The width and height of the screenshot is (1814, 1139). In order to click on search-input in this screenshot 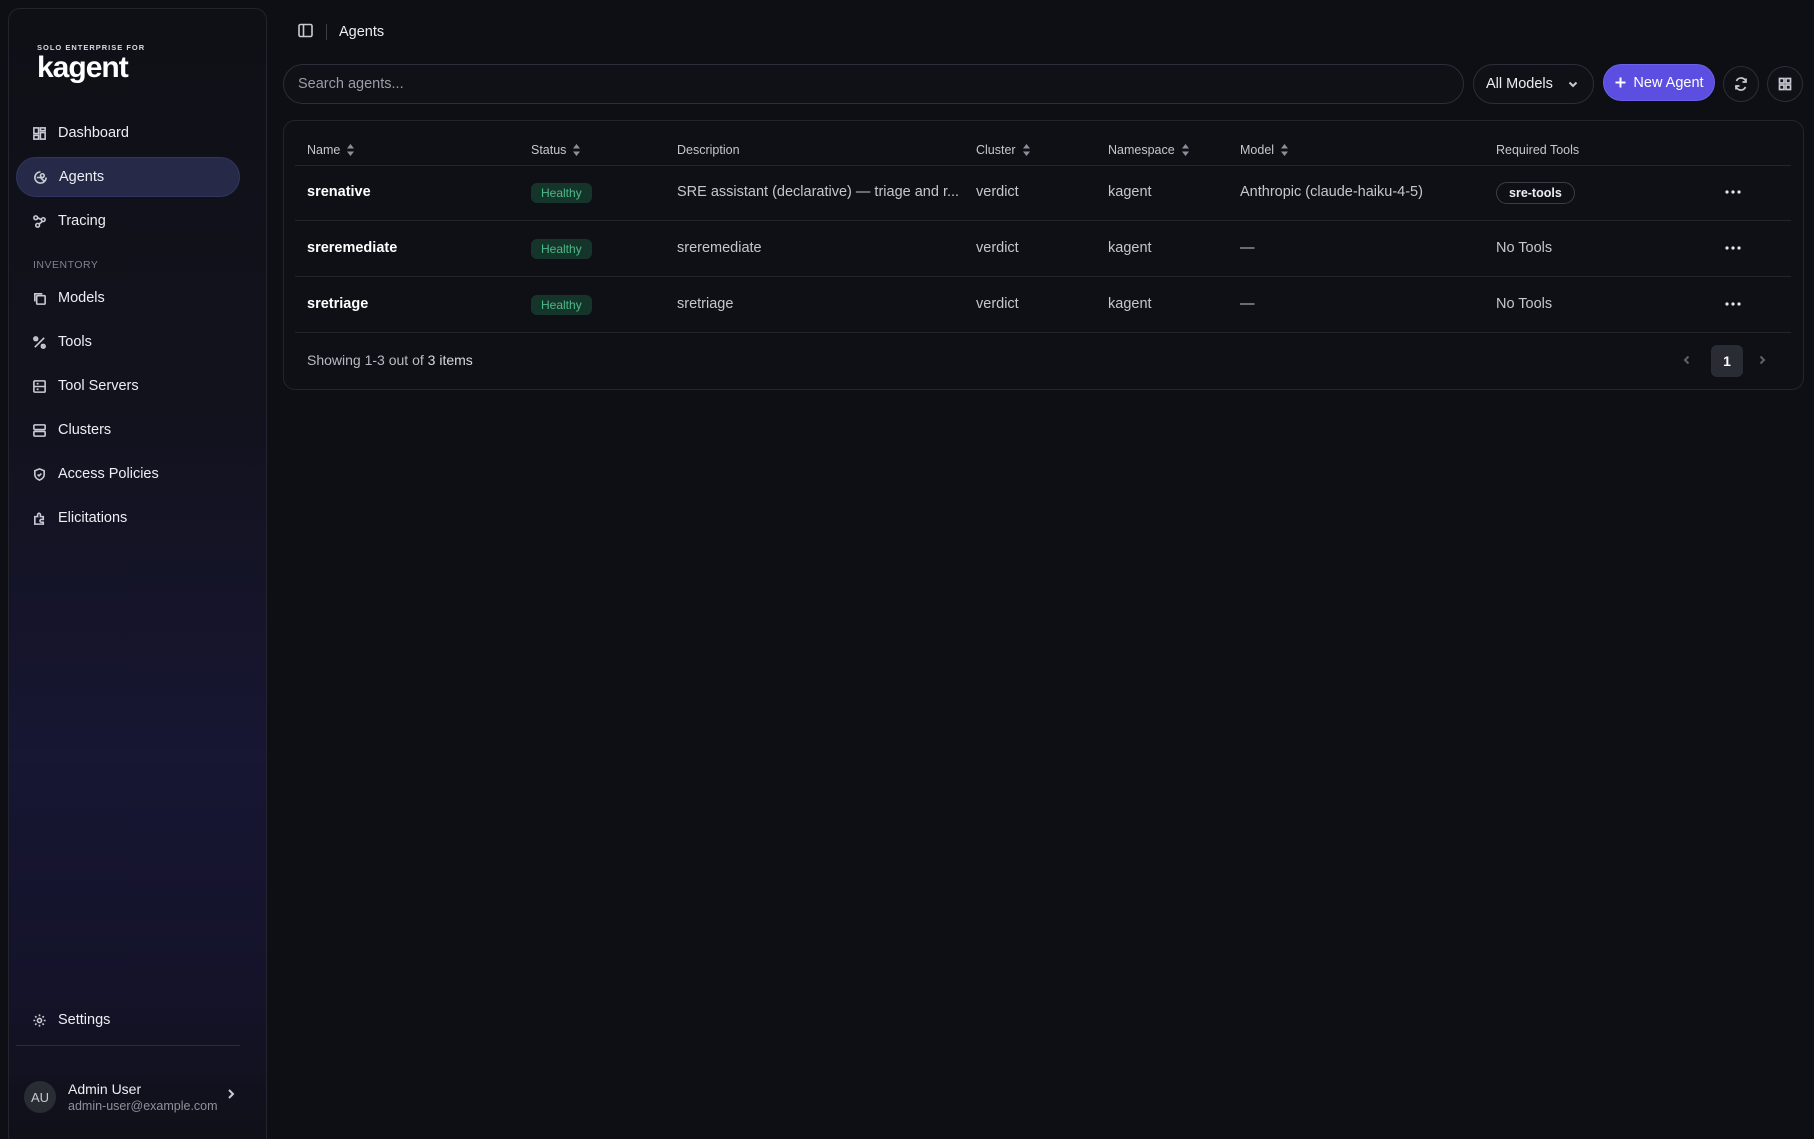, I will do `click(873, 84)`.